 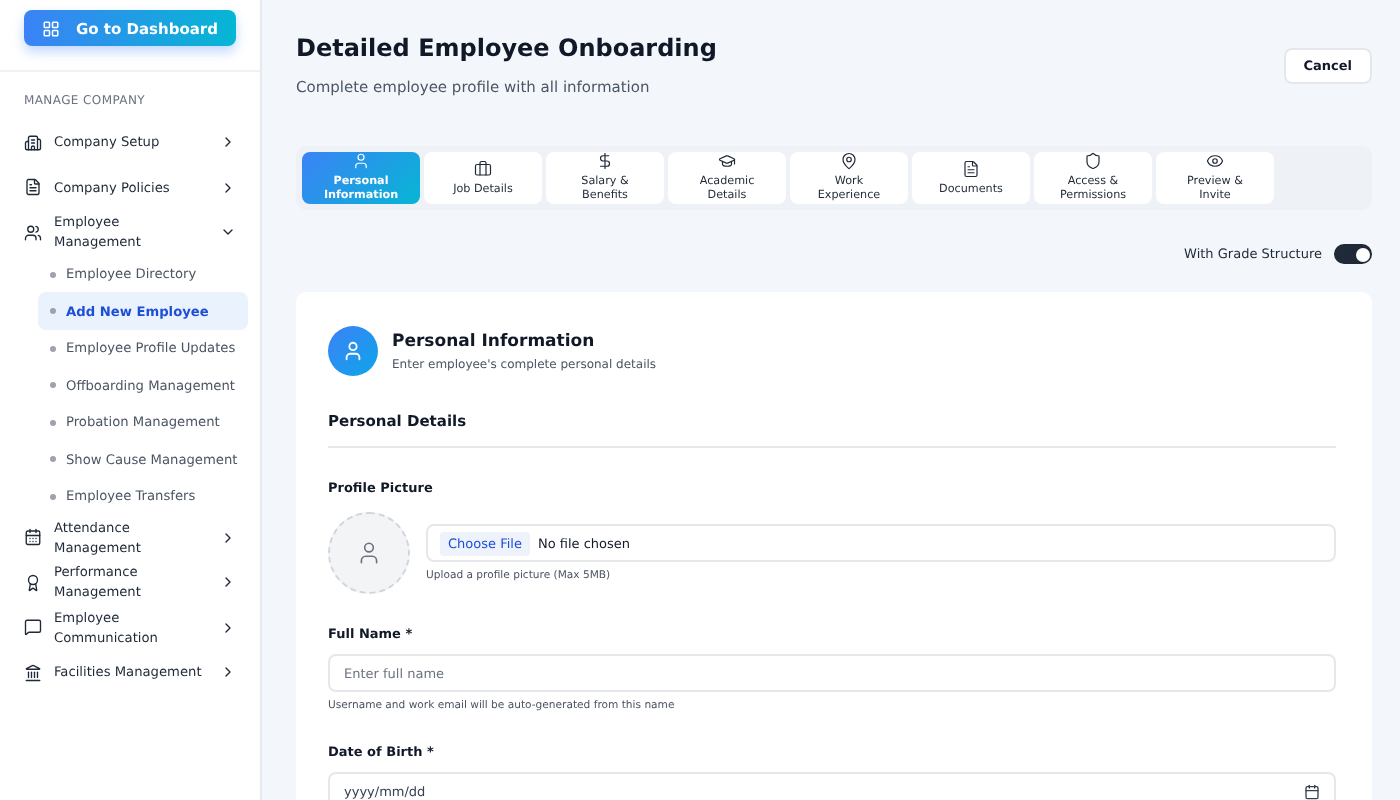 What do you see at coordinates (506, 48) in the screenshot?
I see `page-title: Detailed Employee Onboarding` at bounding box center [506, 48].